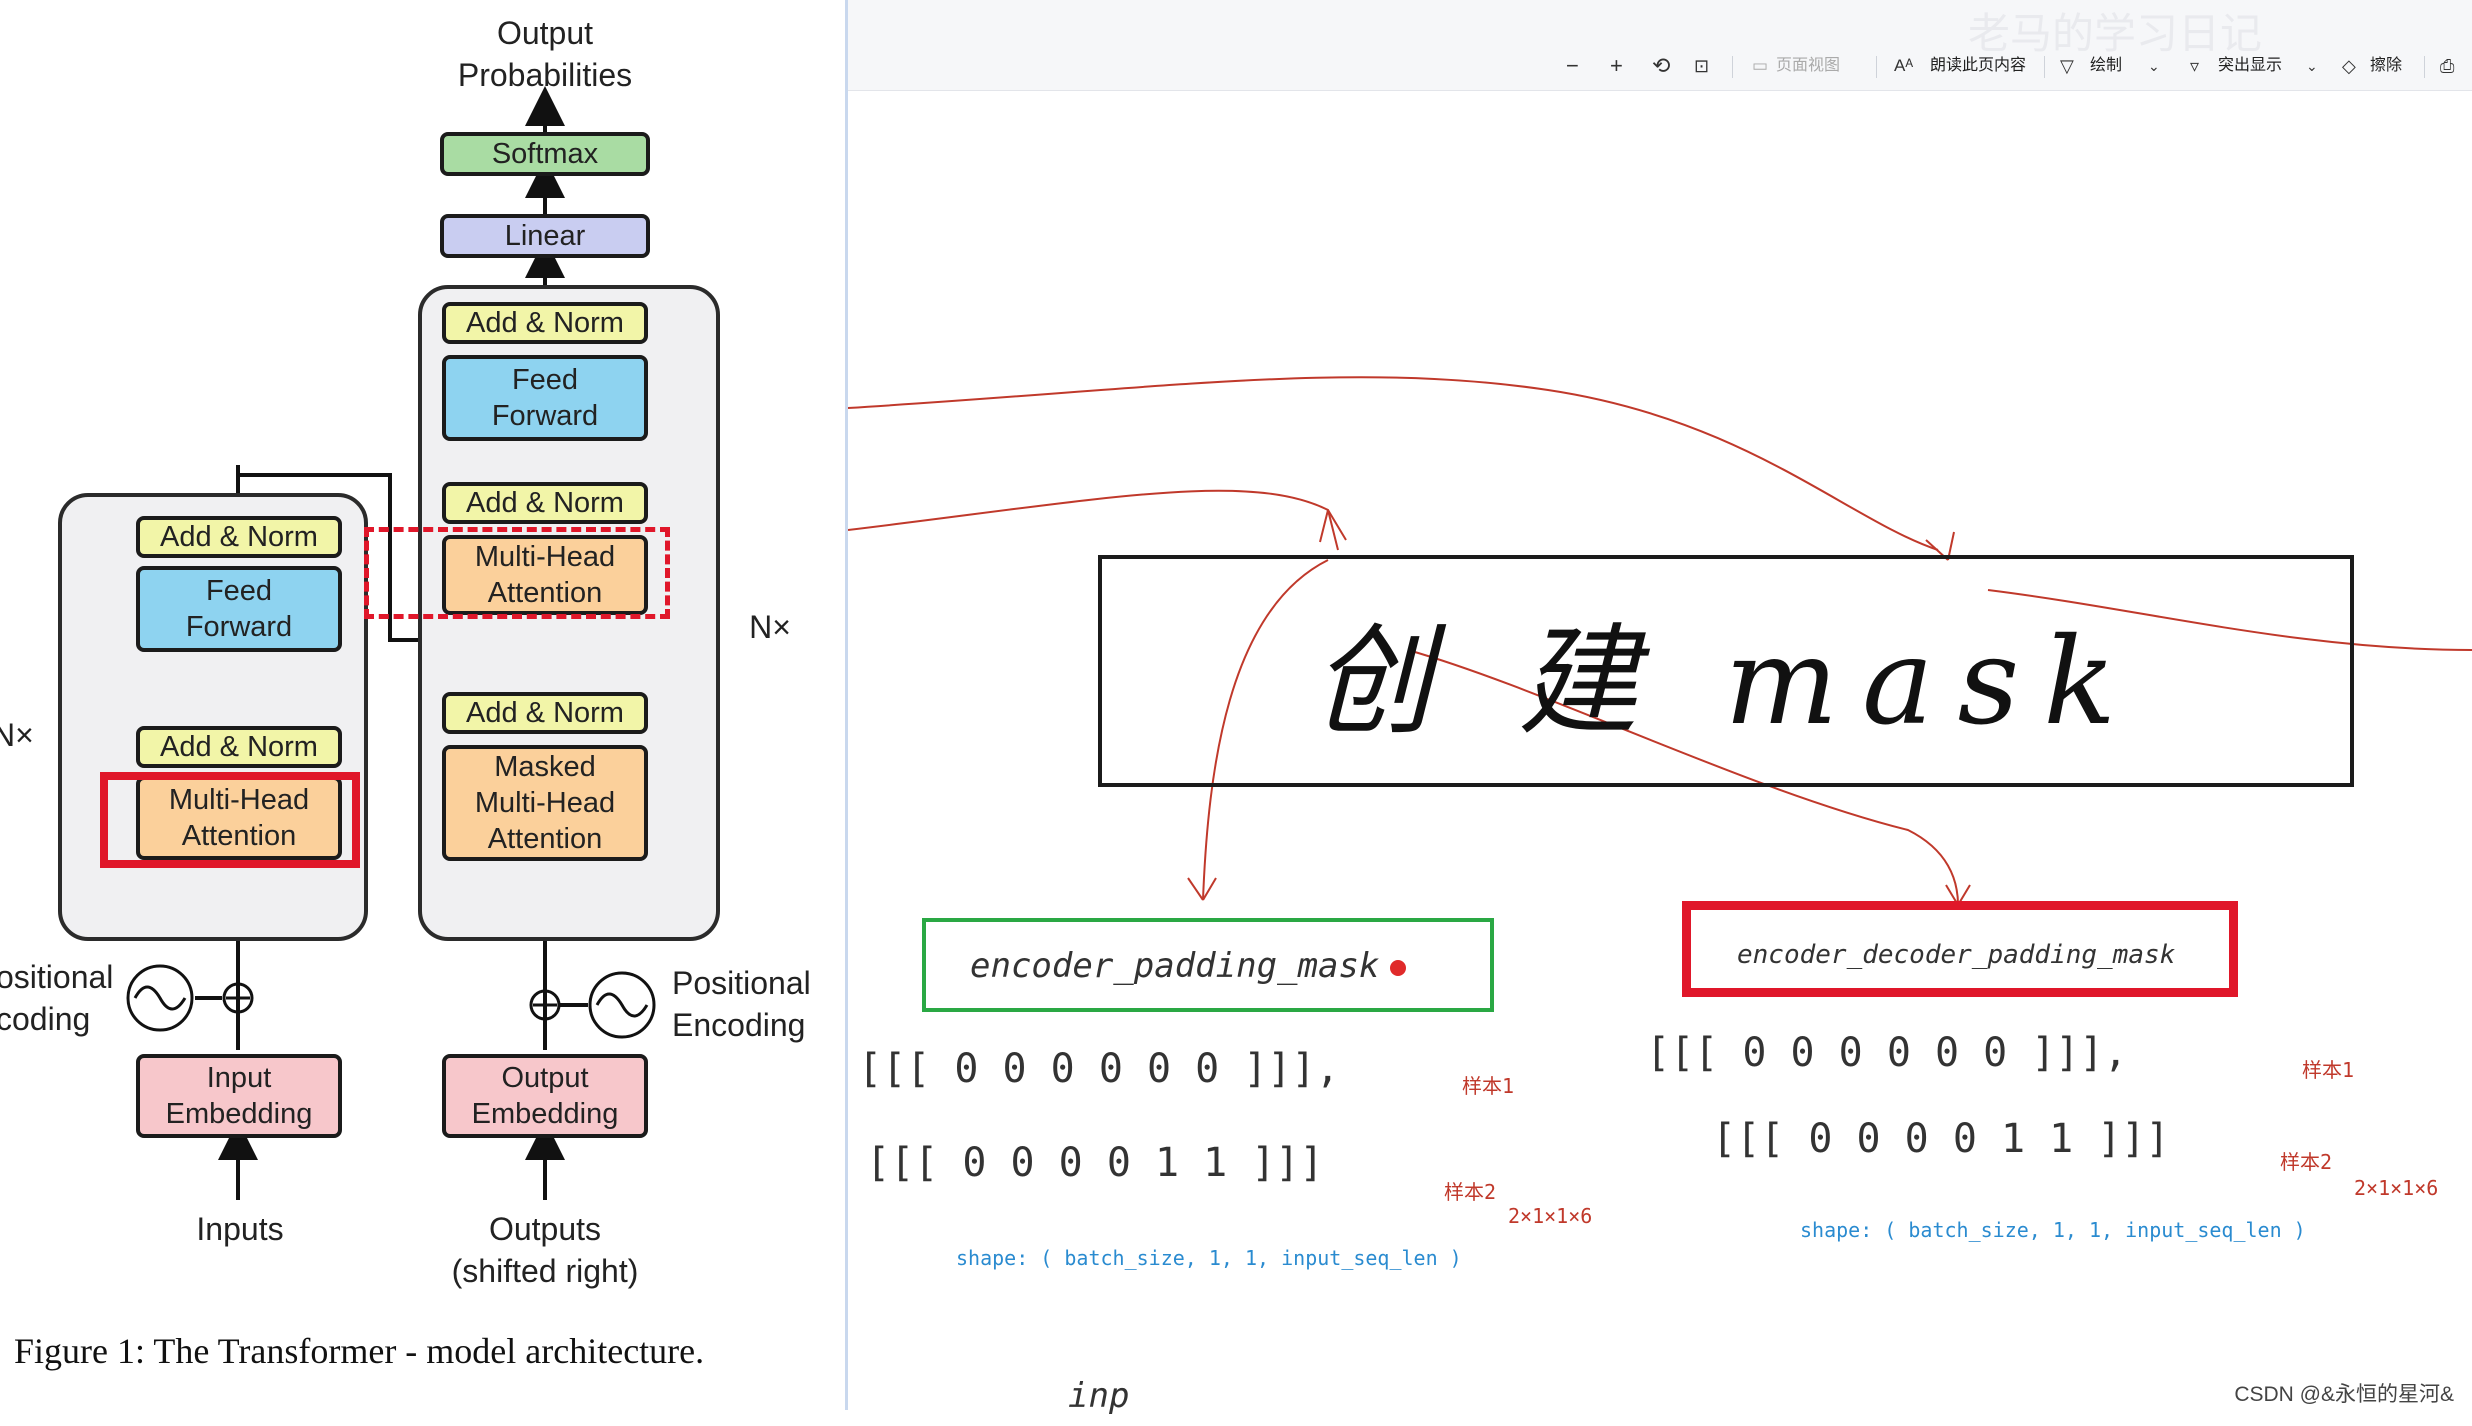 The width and height of the screenshot is (2472, 1426). I want to click on decoder-add-norm-1: Add & Norm, so click(545, 713).